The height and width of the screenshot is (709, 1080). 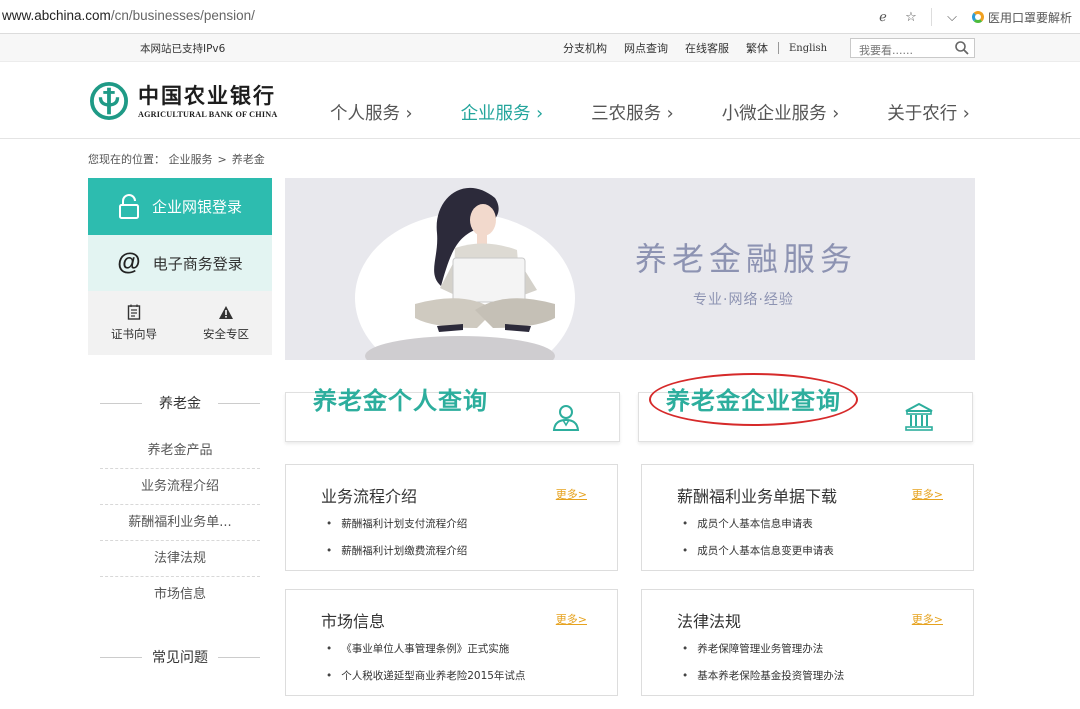 I want to click on list-item: 成员个人基本信息申请表, so click(x=758, y=529).